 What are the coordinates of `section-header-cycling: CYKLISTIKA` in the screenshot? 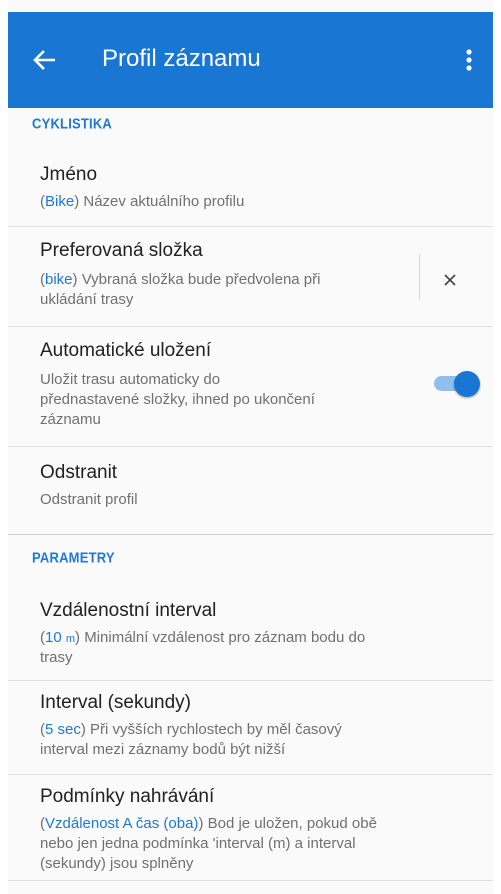 It's located at (72, 123).